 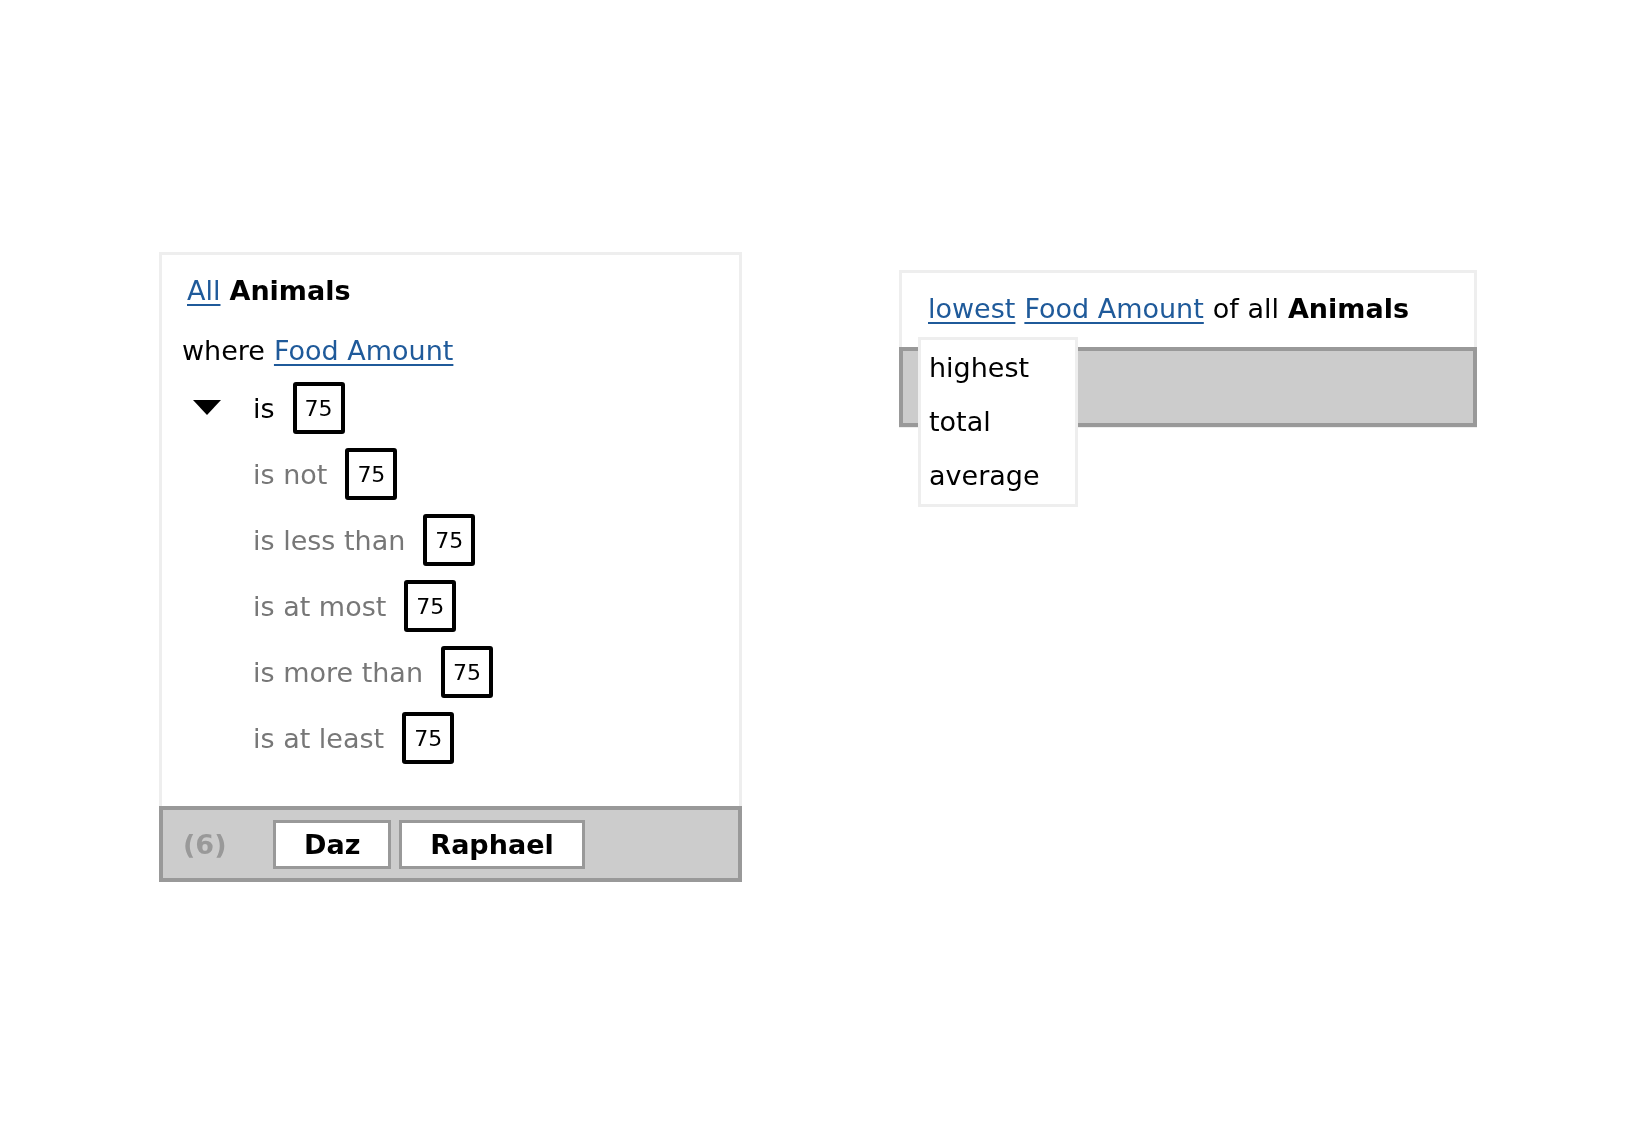 What do you see at coordinates (223, 350) in the screenshot?
I see `where-label: where` at bounding box center [223, 350].